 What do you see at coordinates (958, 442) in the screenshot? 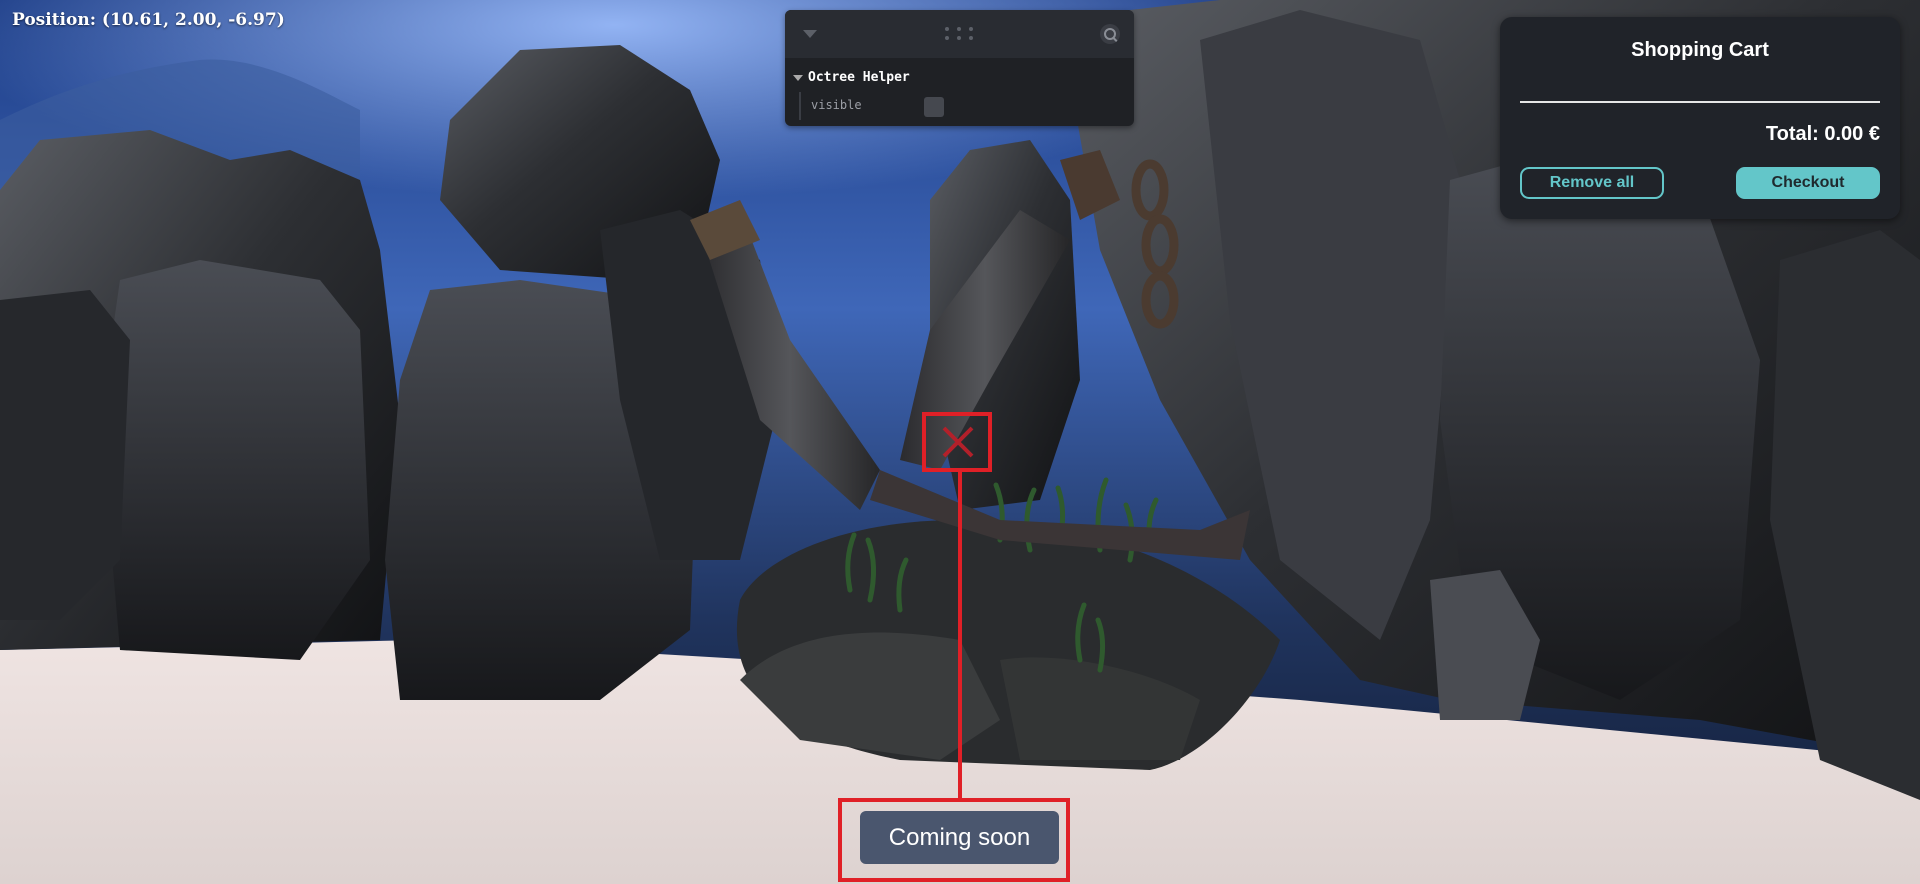
I see `target-x-icon` at bounding box center [958, 442].